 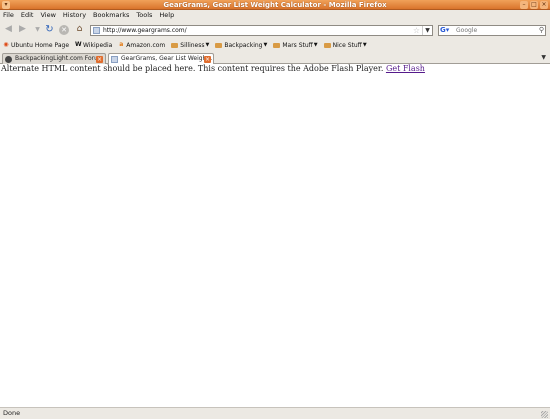 I want to click on bookmark-folder-backpacking: Backpacking ▼, so click(x=241, y=45).